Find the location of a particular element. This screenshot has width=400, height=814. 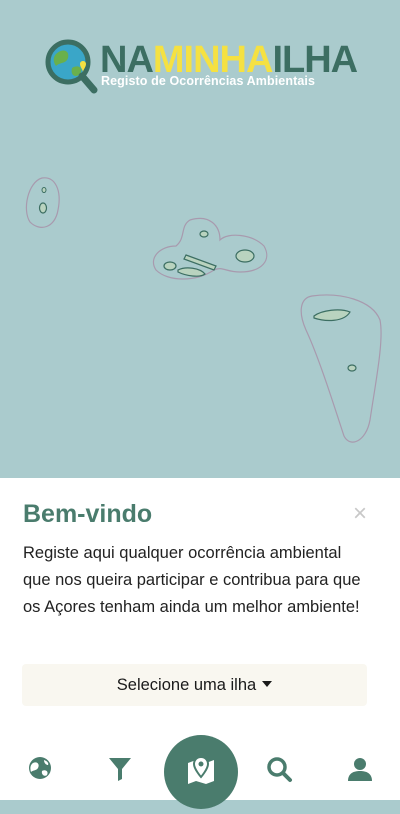

welcome-title: Bem-vindo is located at coordinates (88, 514).